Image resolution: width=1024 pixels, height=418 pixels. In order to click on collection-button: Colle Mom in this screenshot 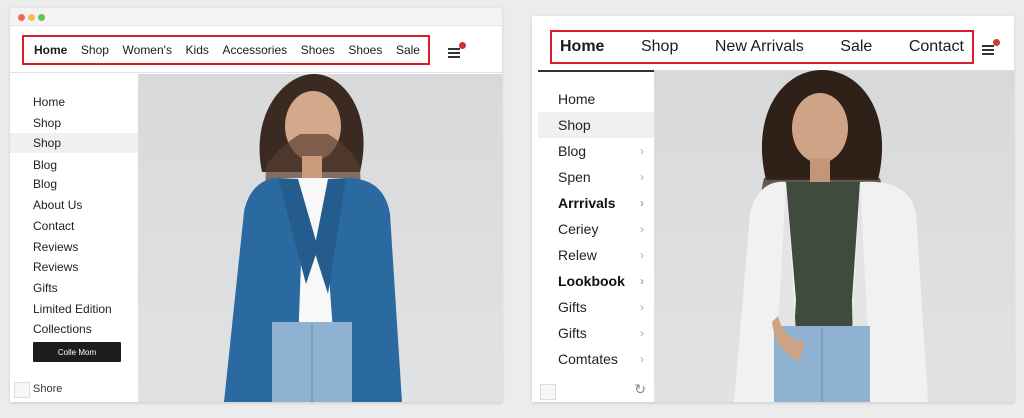, I will do `click(77, 352)`.